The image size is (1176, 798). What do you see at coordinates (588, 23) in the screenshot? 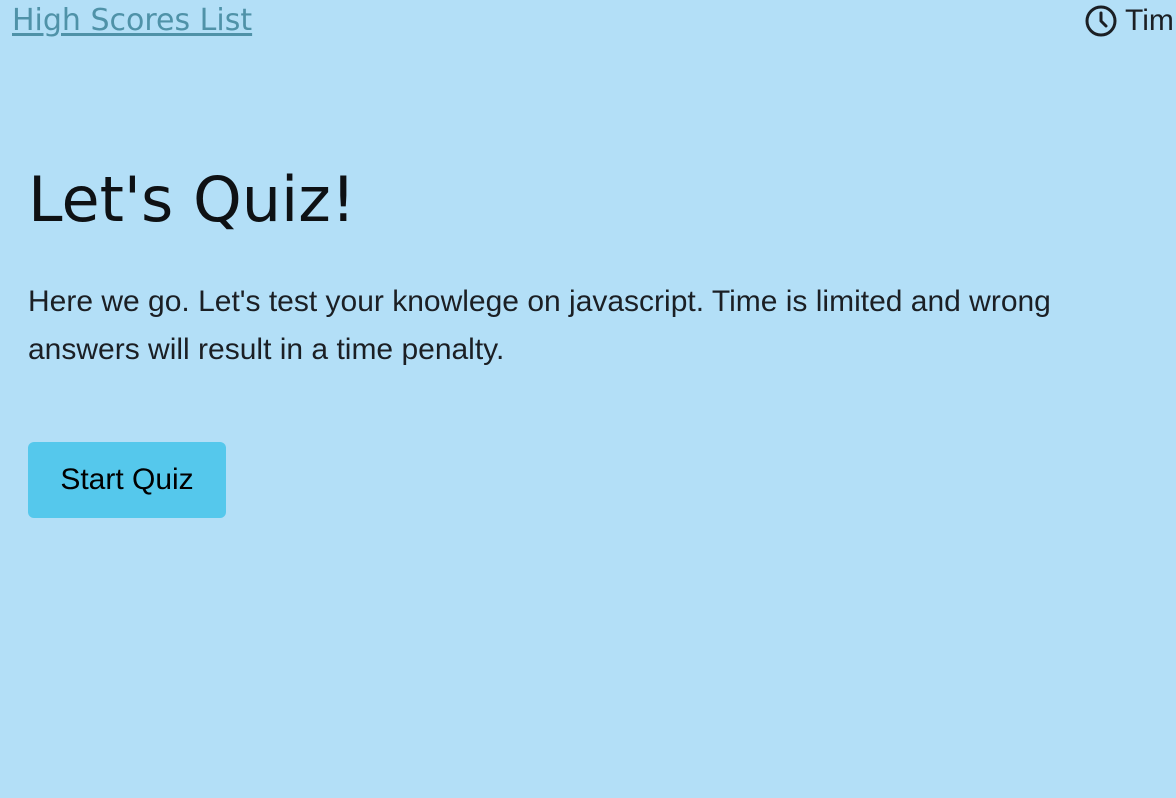
I see `top-bar: High Scores List Tim` at bounding box center [588, 23].